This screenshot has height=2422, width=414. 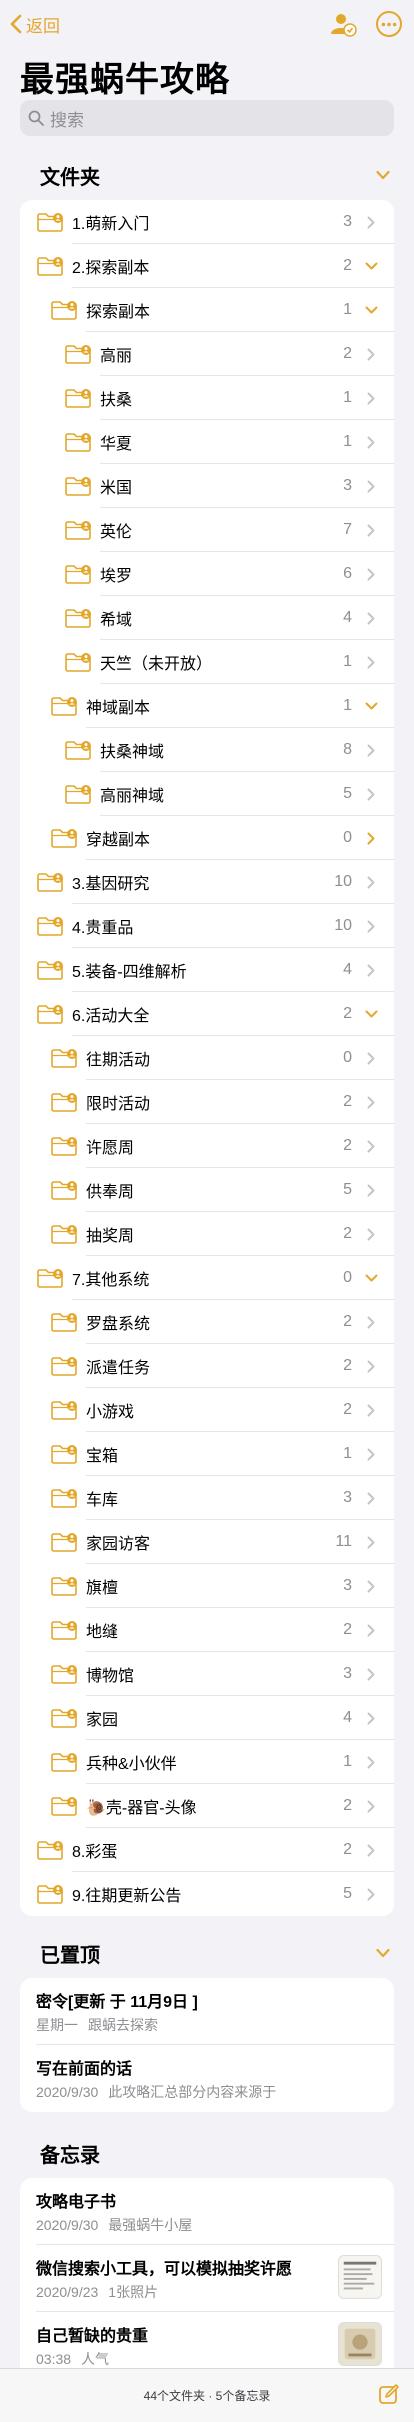 What do you see at coordinates (118, 312) in the screenshot?
I see `folder-name: 探索副本` at bounding box center [118, 312].